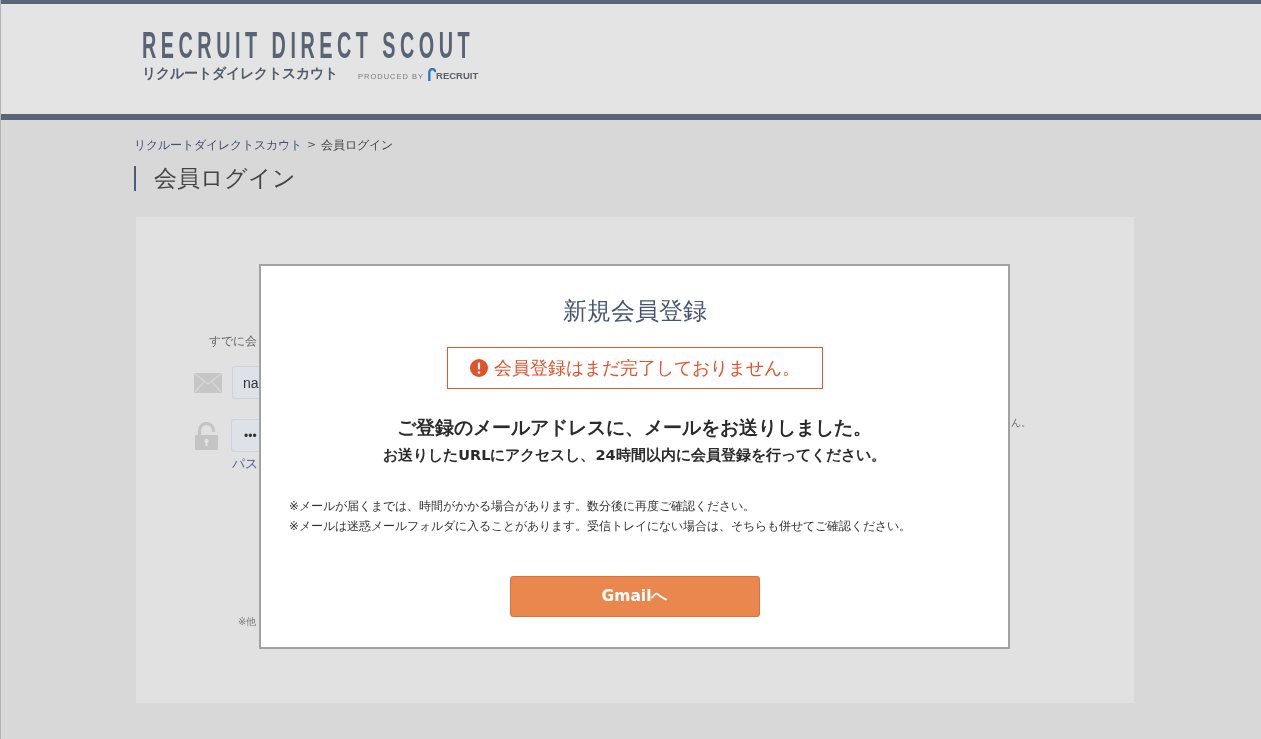  I want to click on email-field: na, so click(245, 382).